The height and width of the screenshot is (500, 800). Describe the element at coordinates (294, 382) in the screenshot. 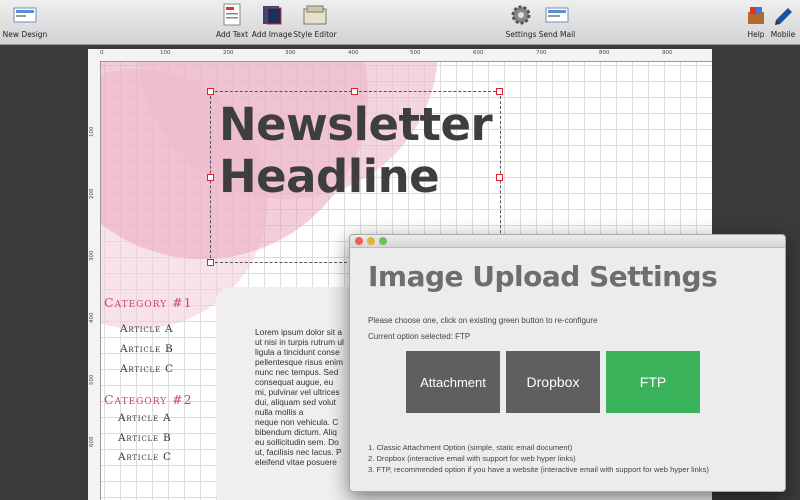

I see `body-line: consequat augue, eu` at that location.